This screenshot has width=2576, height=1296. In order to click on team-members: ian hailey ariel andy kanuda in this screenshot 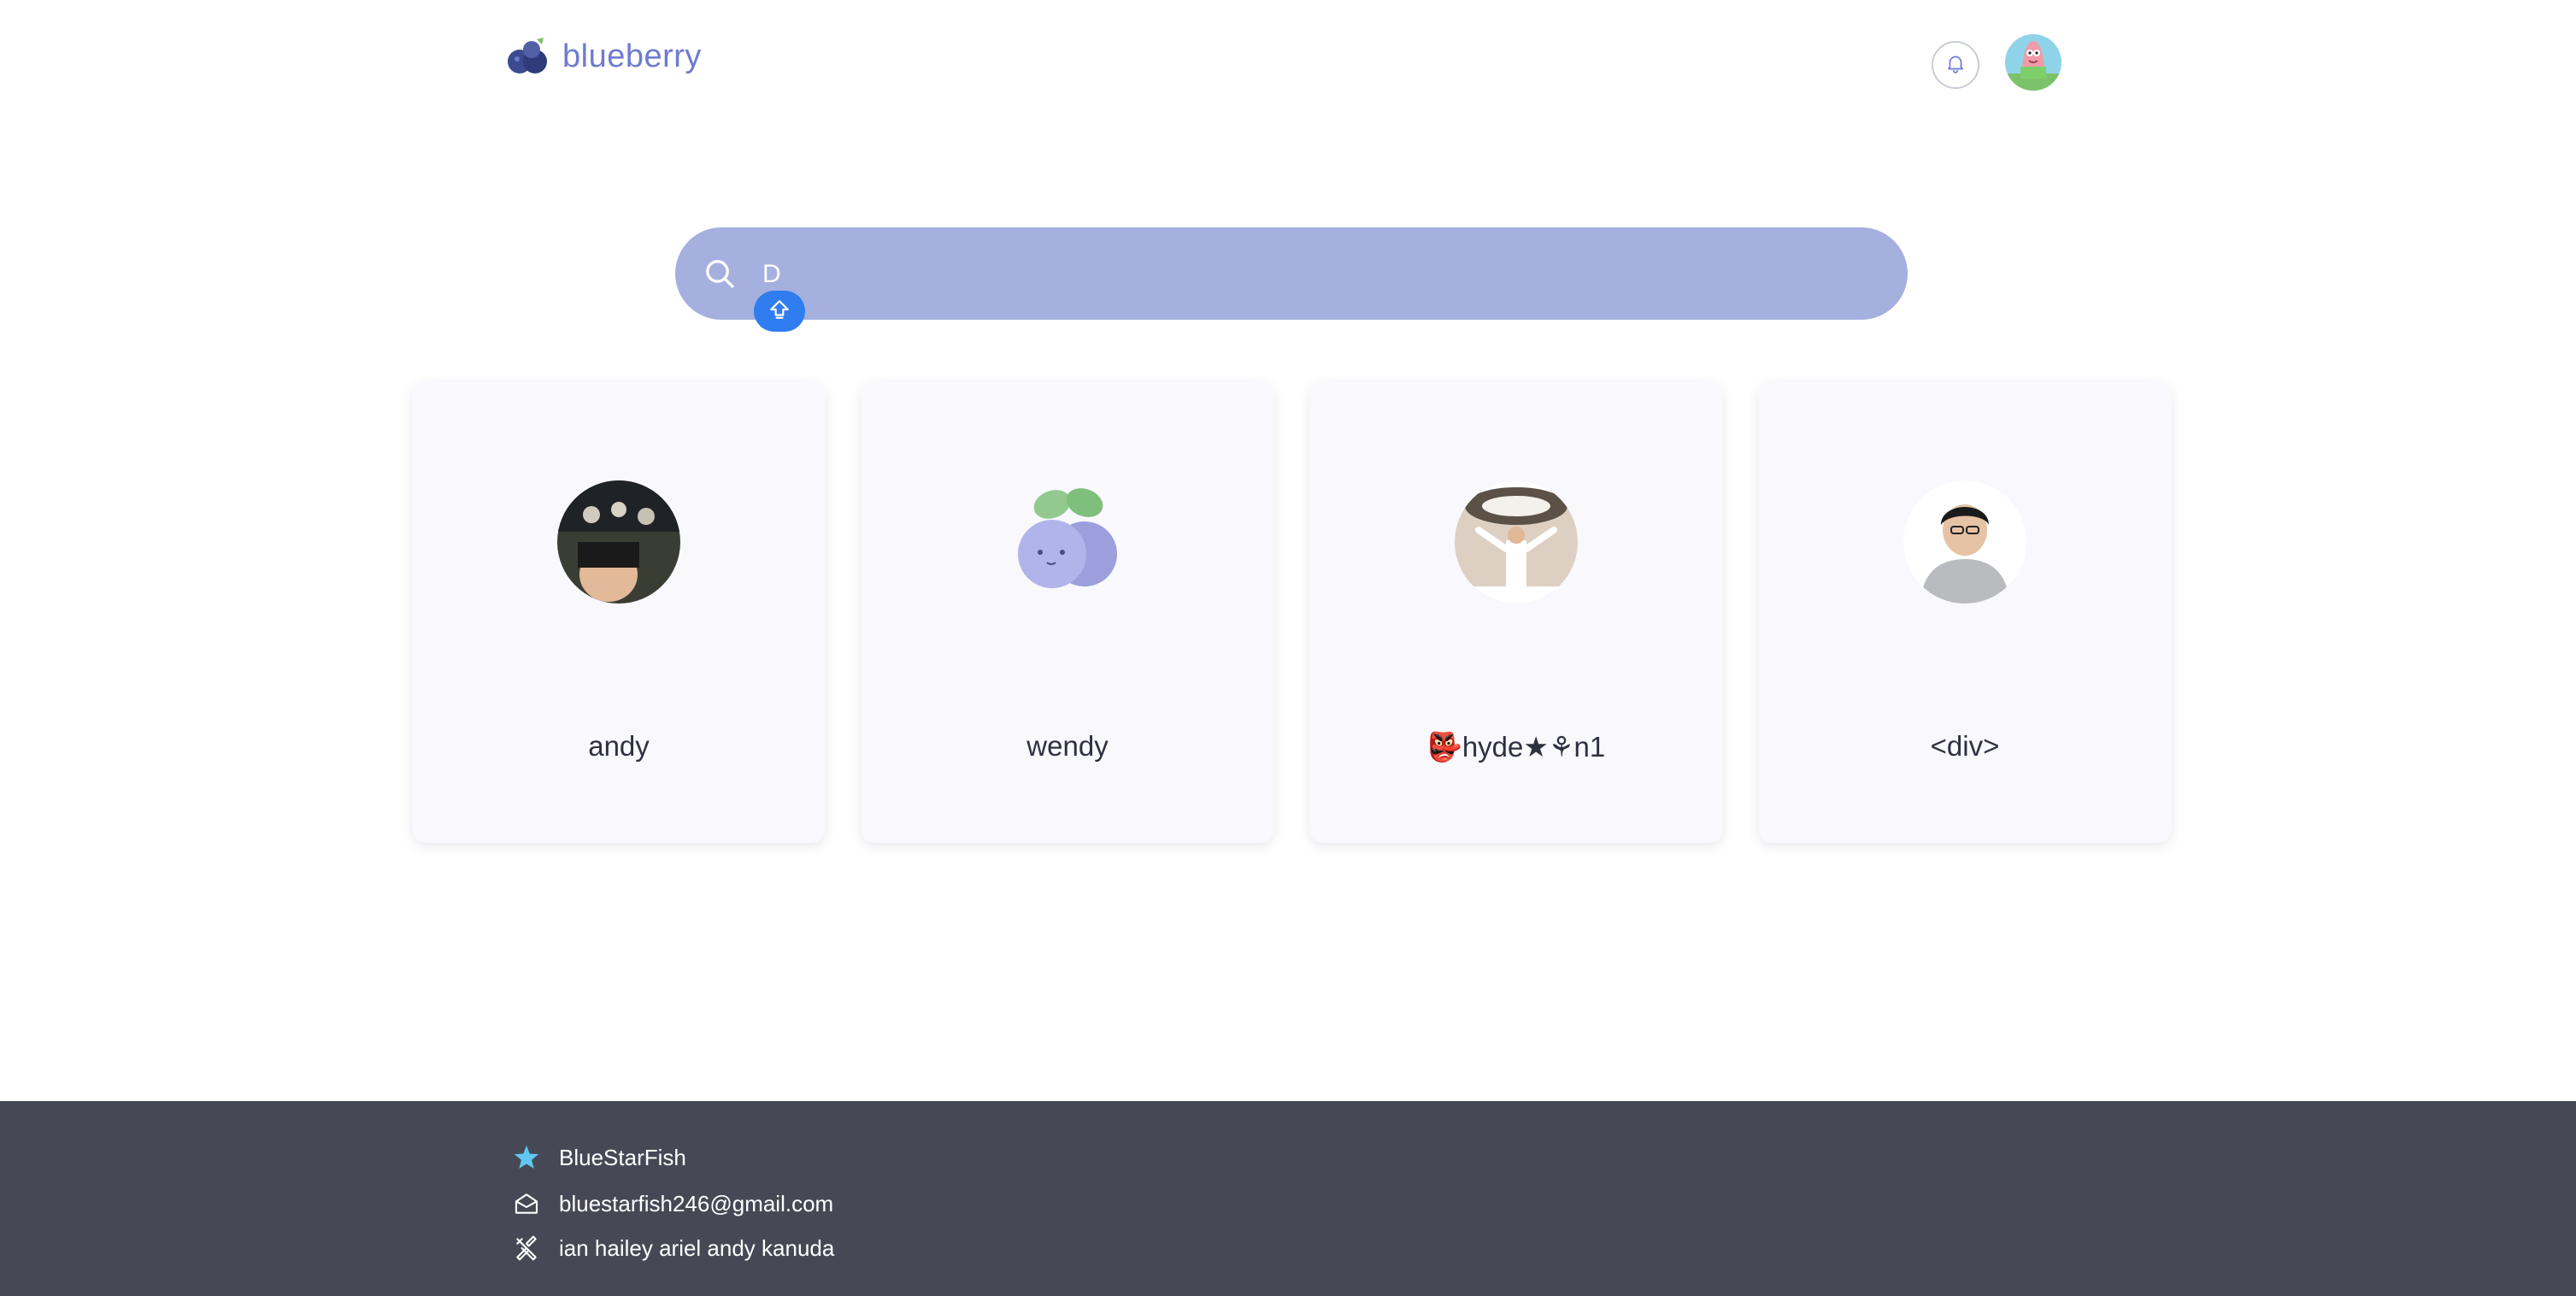, I will do `click(697, 1247)`.